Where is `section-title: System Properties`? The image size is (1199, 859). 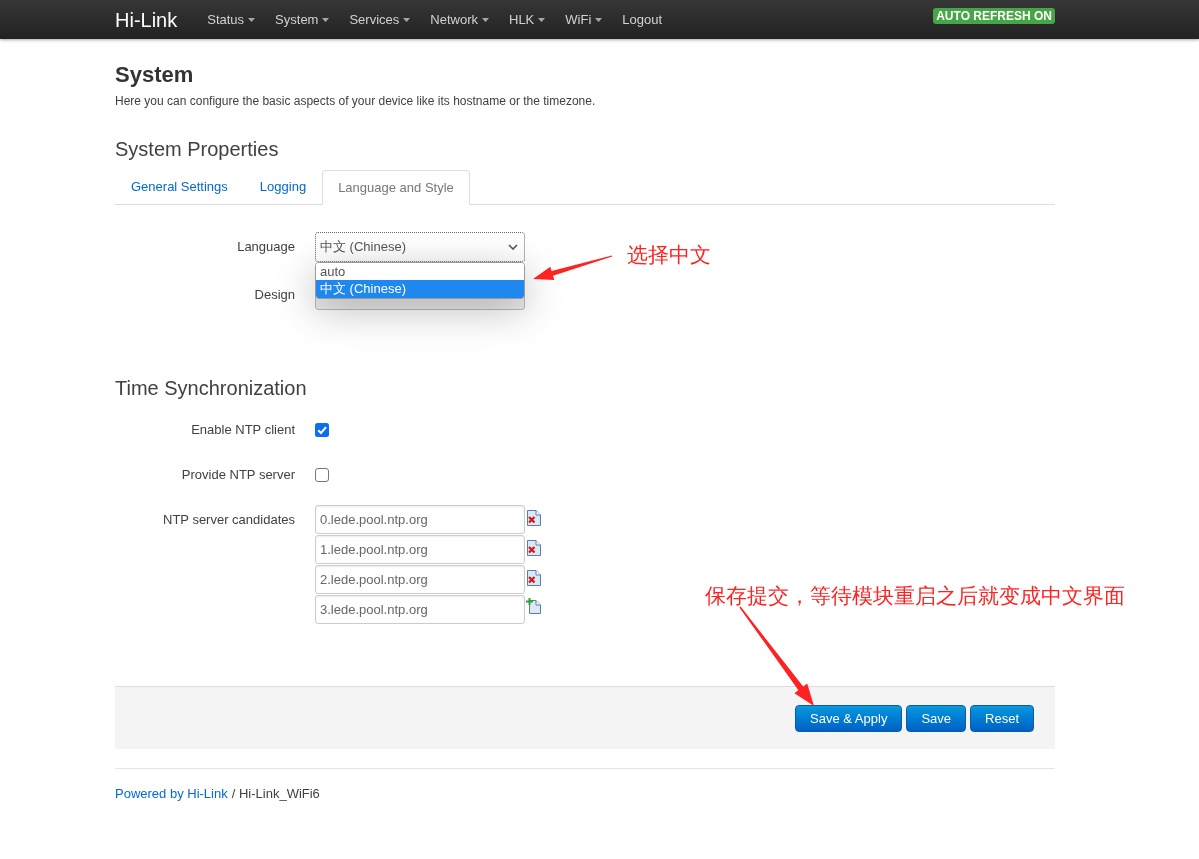 section-title: System Properties is located at coordinates (197, 149).